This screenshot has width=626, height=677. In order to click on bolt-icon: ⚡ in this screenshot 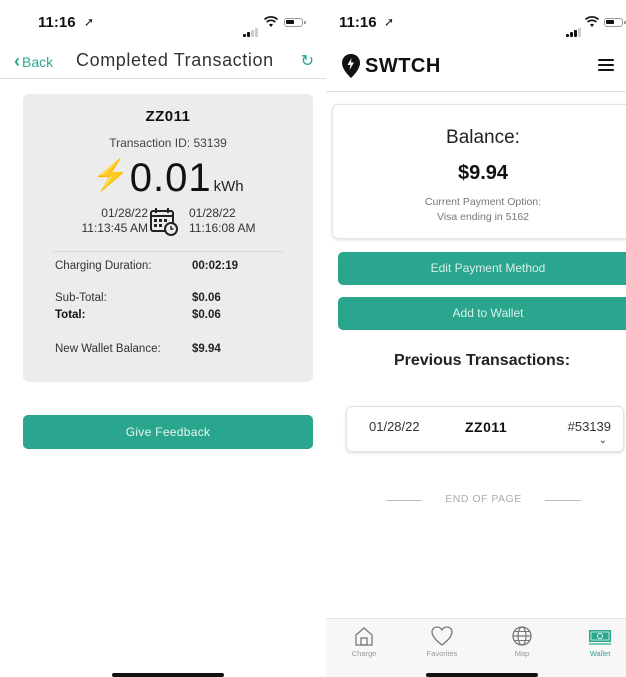, I will do `click(111, 175)`.